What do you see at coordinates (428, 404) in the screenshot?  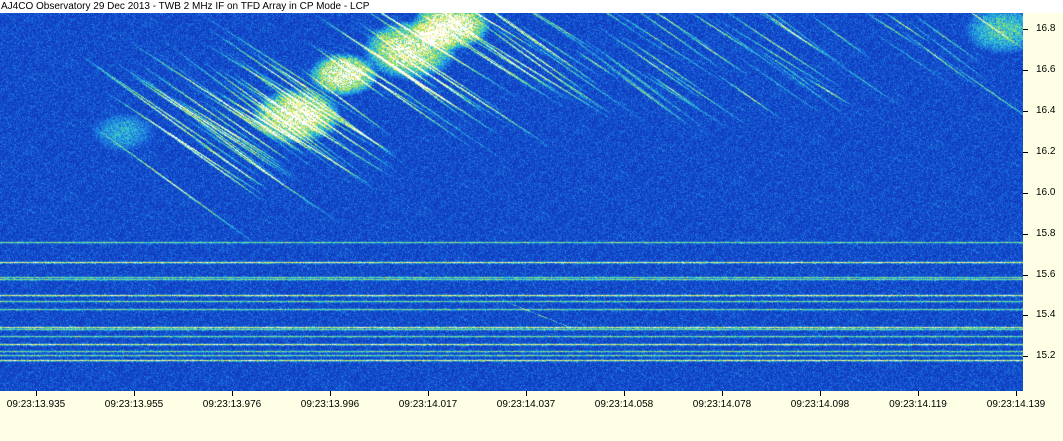 I see `x-tick-label: 09:23:14.017` at bounding box center [428, 404].